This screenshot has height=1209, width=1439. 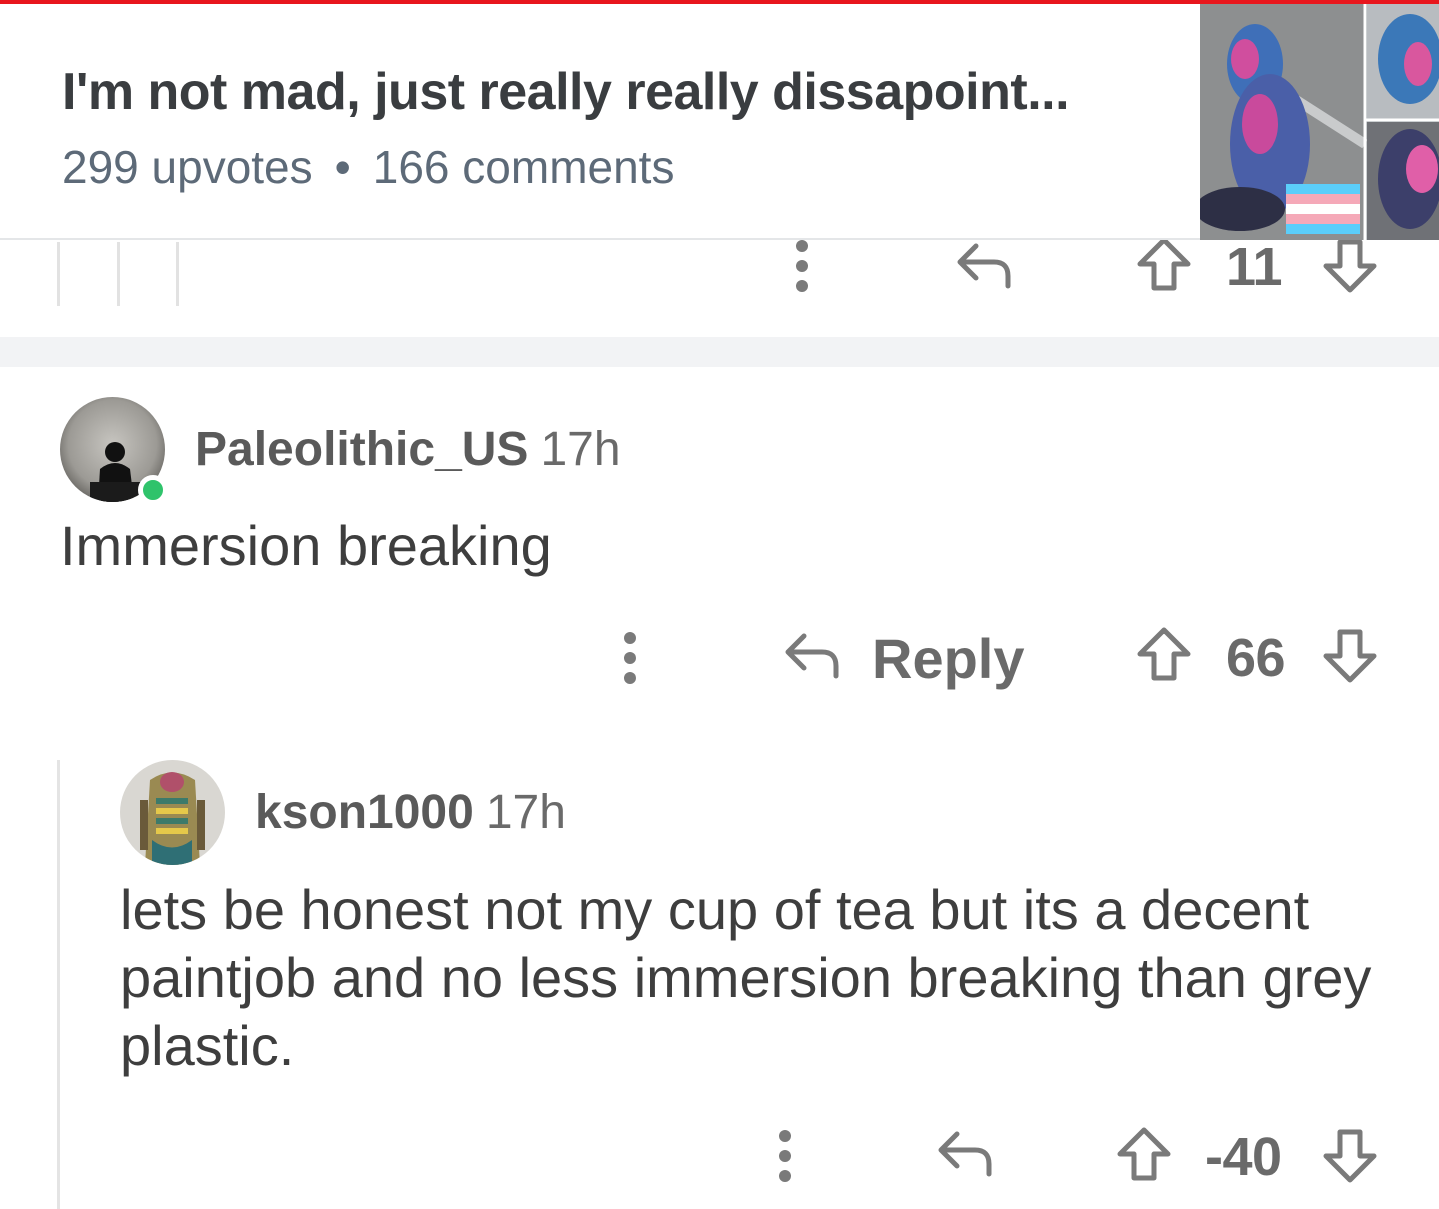 I want to click on vote-count: 66, so click(x=1256, y=658).